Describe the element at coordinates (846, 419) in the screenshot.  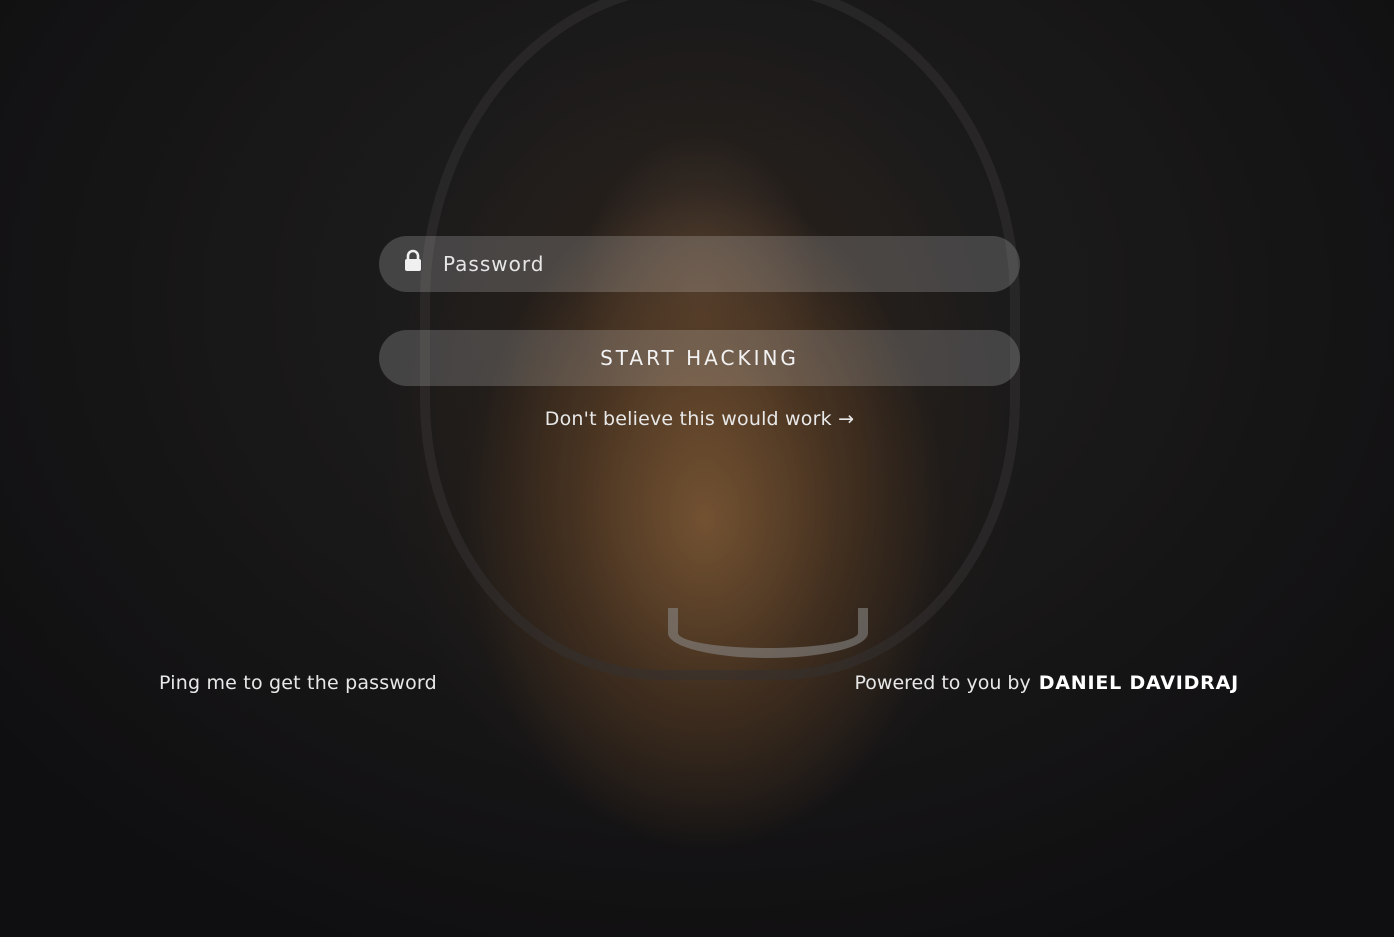
I see `arrow-right-icon: →` at that location.